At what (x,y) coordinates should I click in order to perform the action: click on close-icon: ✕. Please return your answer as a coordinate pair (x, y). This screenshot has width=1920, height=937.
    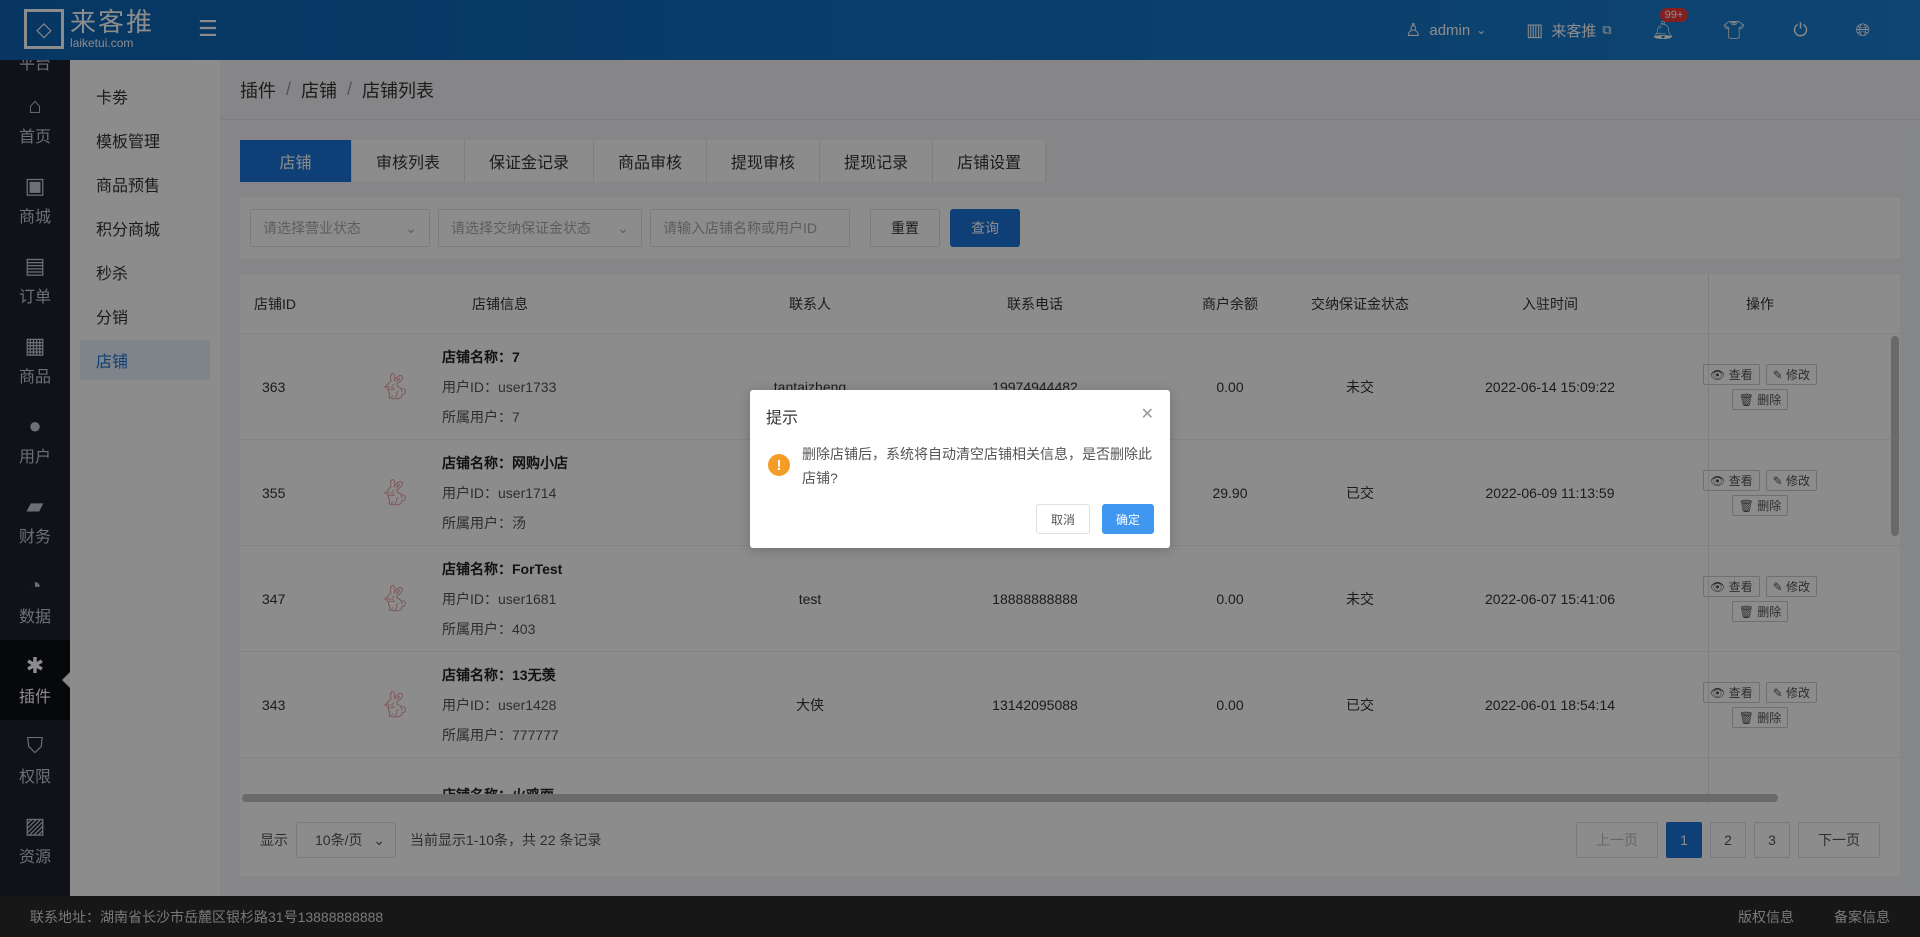
    Looking at the image, I should click on (1147, 414).